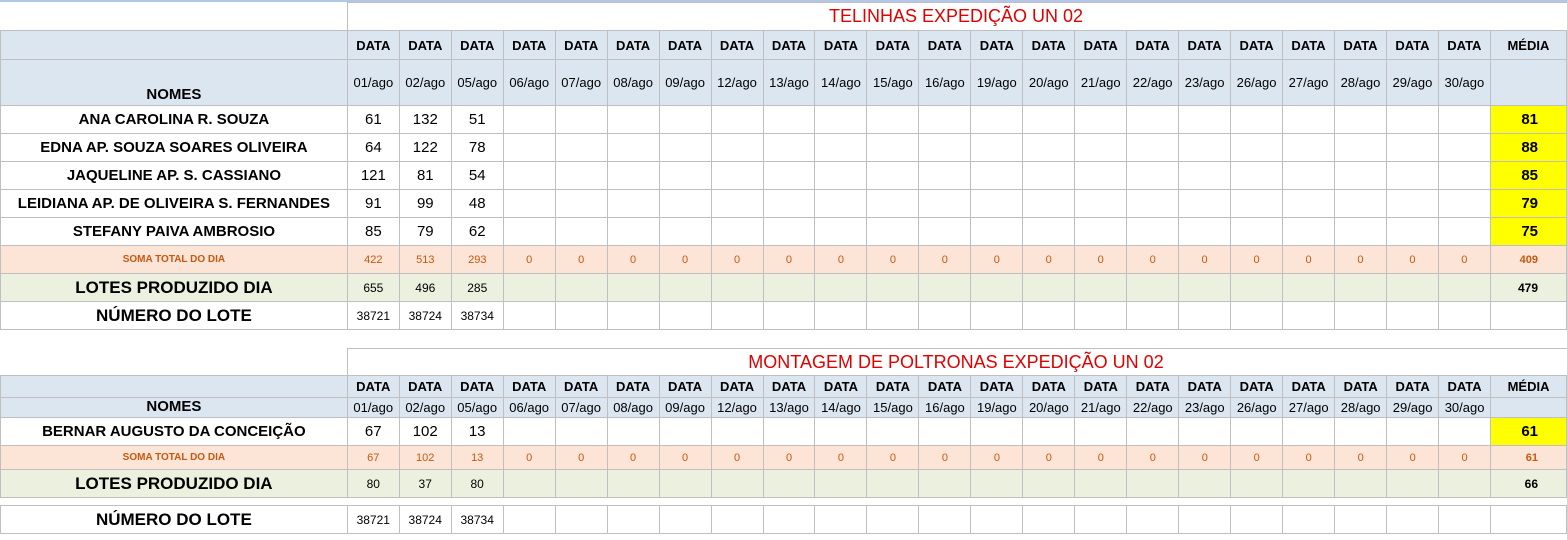 This screenshot has height=540, width=1567. What do you see at coordinates (425, 407) in the screenshot?
I see `date-cell: 02/ago` at bounding box center [425, 407].